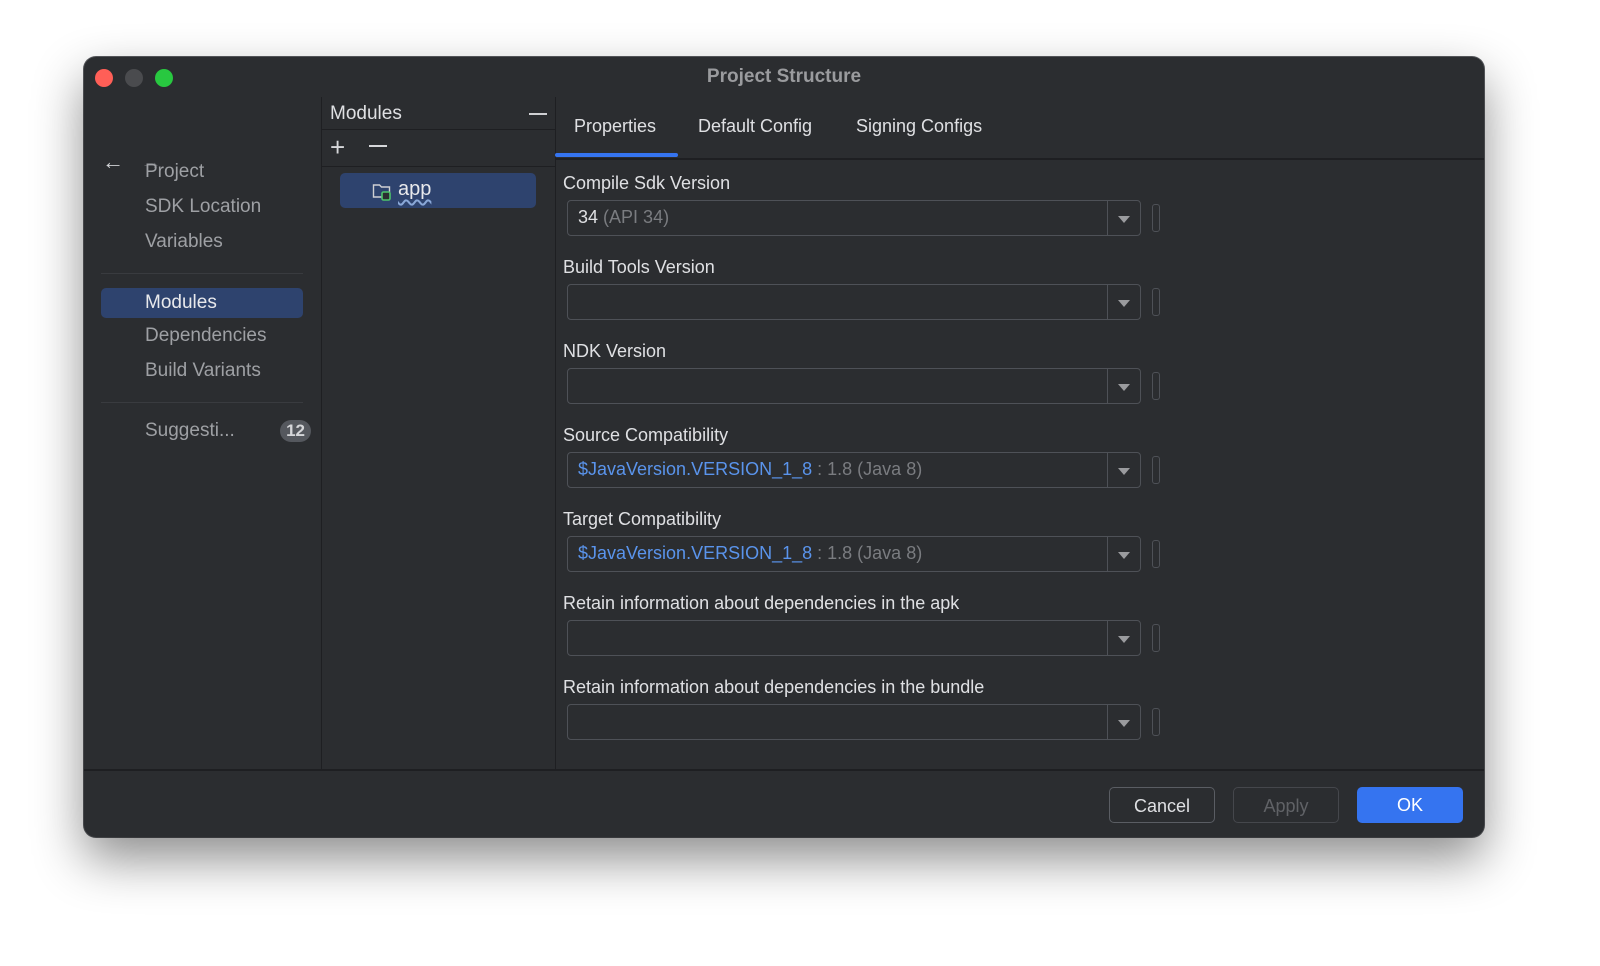 This screenshot has height=966, width=1600. What do you see at coordinates (642, 519) in the screenshot?
I see `field-label: Target Compatibility` at bounding box center [642, 519].